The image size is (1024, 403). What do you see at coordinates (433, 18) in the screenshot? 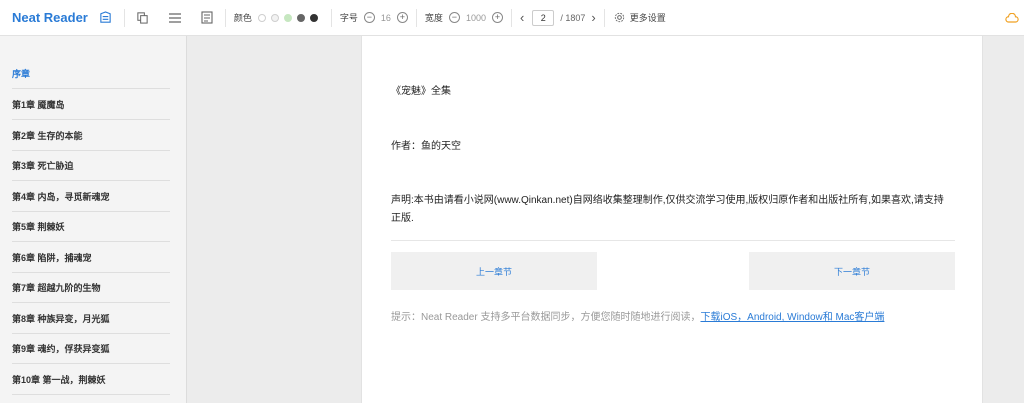
I see `width-label: 宽度` at bounding box center [433, 18].